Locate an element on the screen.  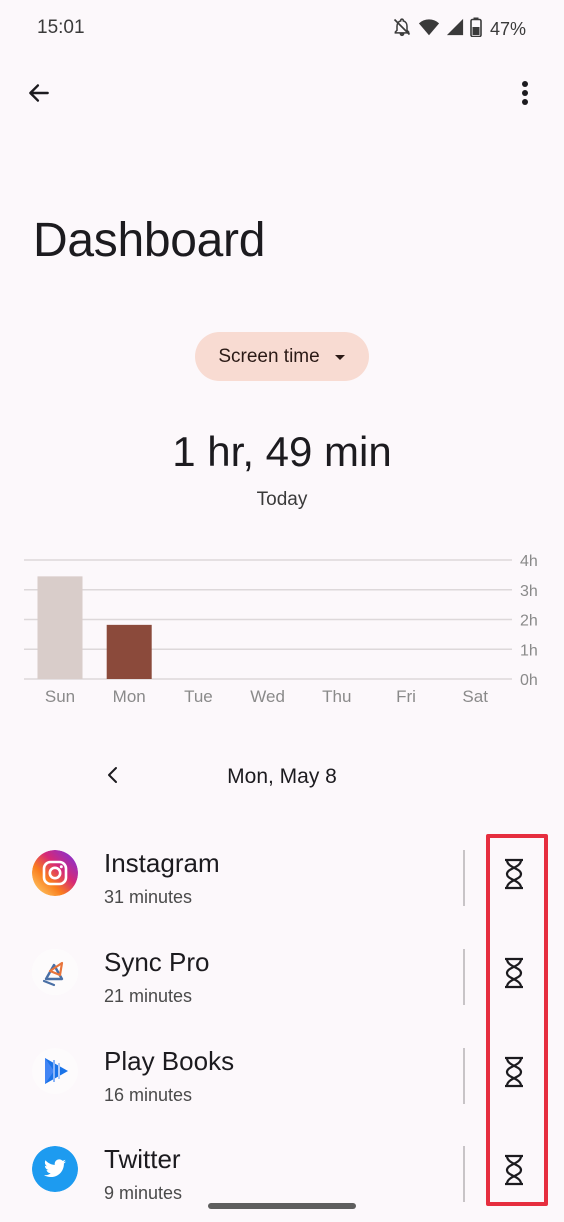
more-vert-icon is located at coordinates (525, 95).